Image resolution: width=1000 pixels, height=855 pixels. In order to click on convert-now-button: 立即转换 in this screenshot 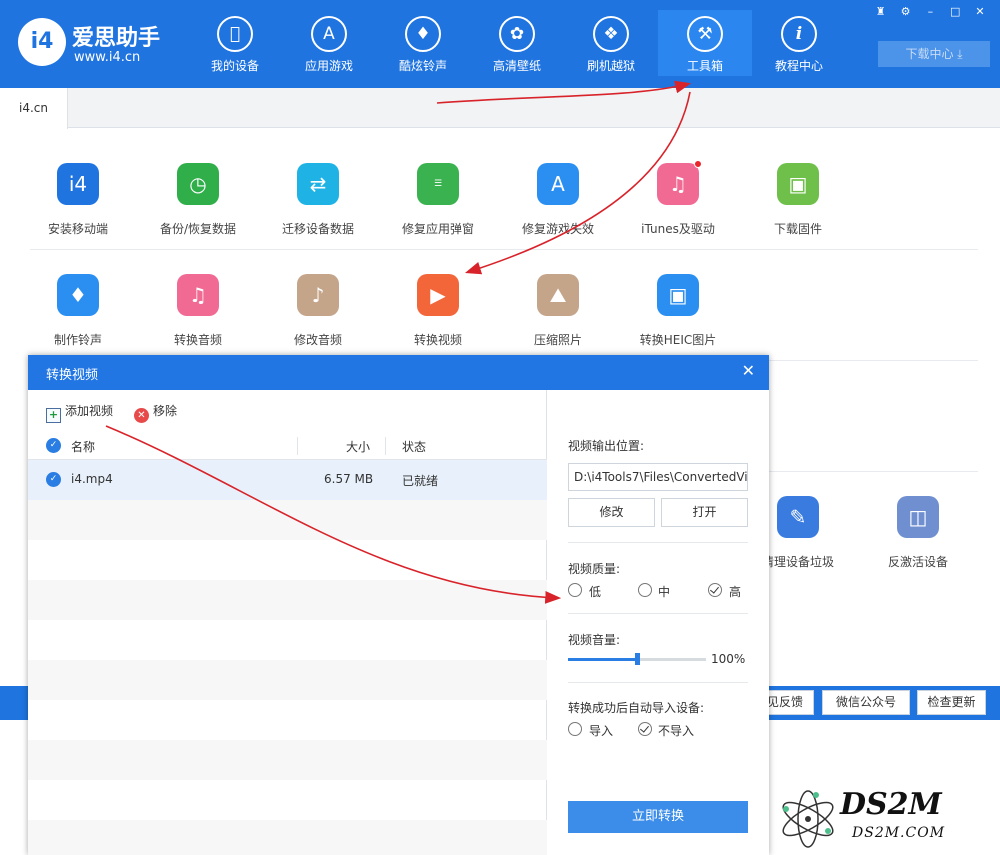, I will do `click(658, 817)`.